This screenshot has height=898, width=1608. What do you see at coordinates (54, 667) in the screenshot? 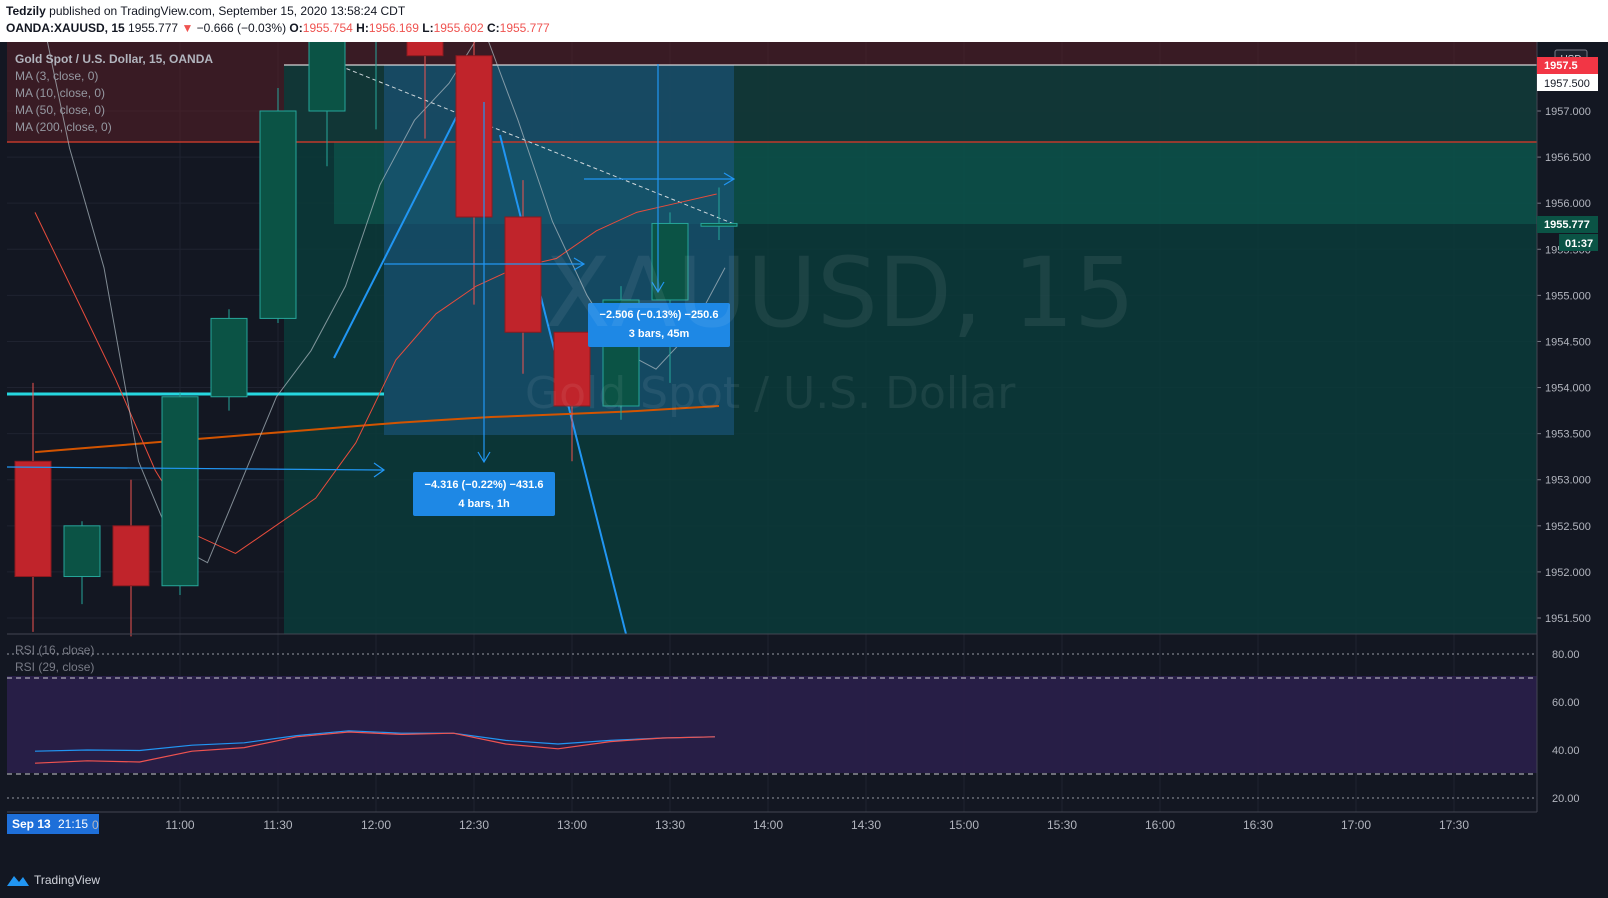
I see `legend-rsi29: RSI (29, close)` at bounding box center [54, 667].